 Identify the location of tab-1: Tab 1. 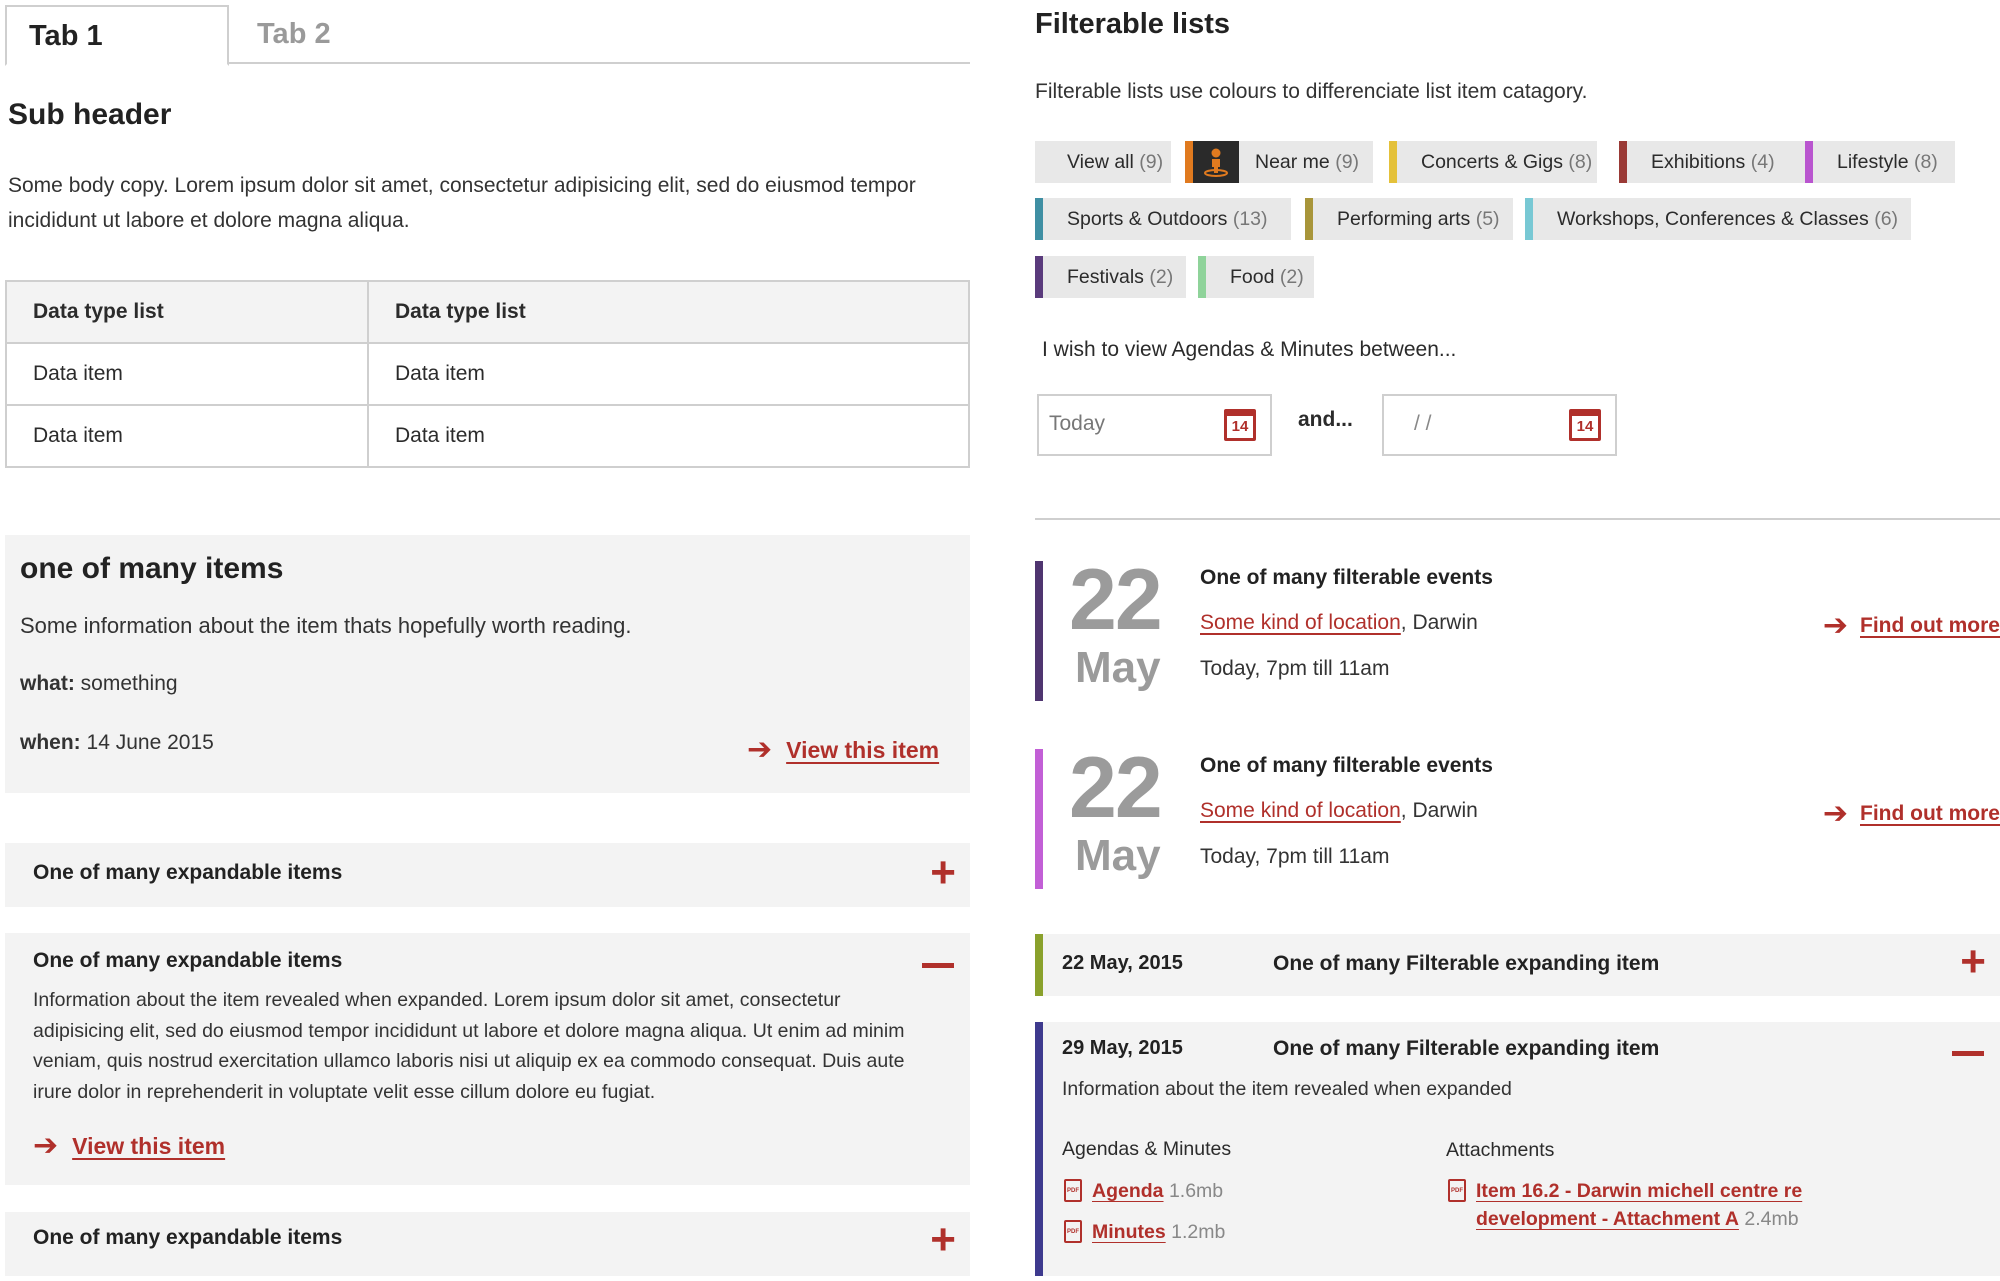
(117, 35).